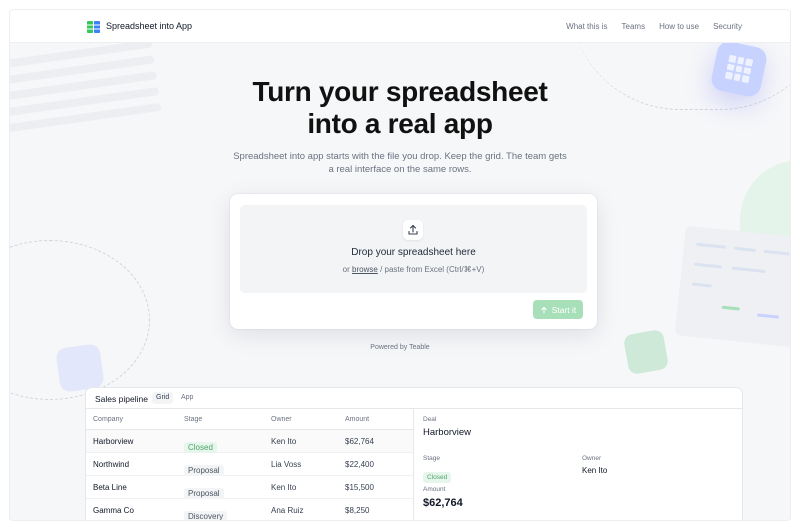 This screenshot has width=800, height=530. I want to click on nav-link-what-this-is: What this is, so click(586, 26).